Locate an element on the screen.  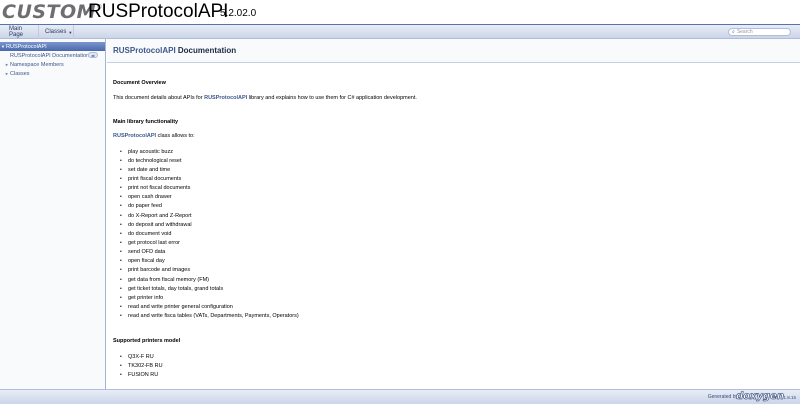
class-intro-paragraph: RUSProtocolAPI class allows to: is located at coordinates (154, 136).